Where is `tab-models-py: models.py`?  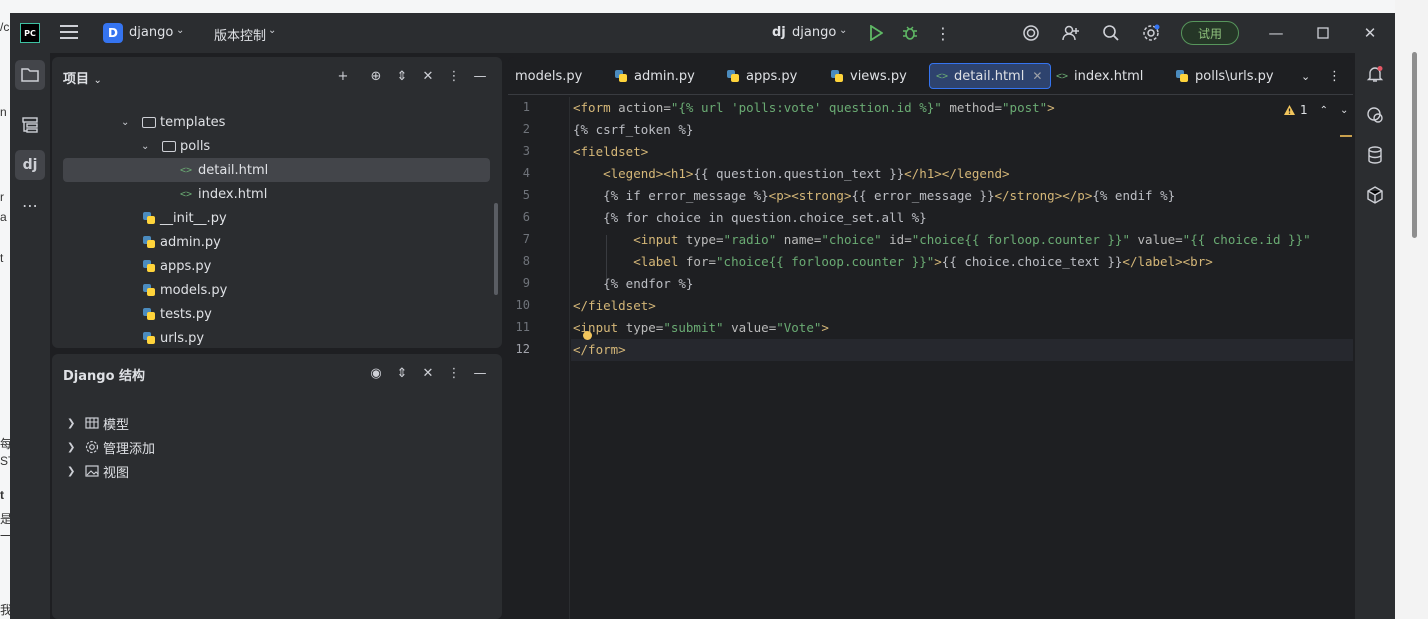
tab-models-py: models.py is located at coordinates (548, 76).